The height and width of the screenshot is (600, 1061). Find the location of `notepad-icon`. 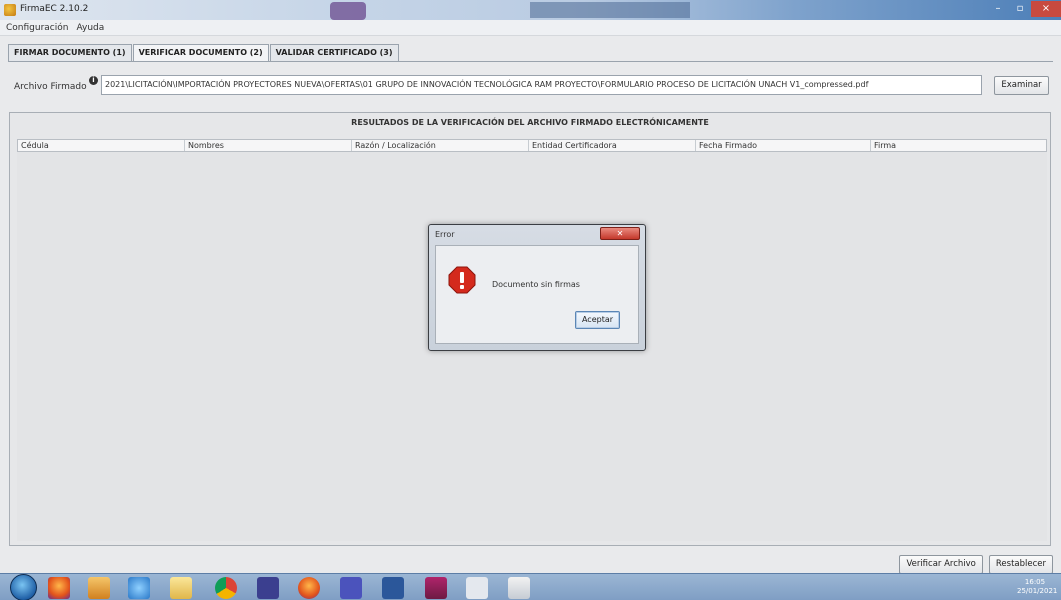

notepad-icon is located at coordinates (477, 588).